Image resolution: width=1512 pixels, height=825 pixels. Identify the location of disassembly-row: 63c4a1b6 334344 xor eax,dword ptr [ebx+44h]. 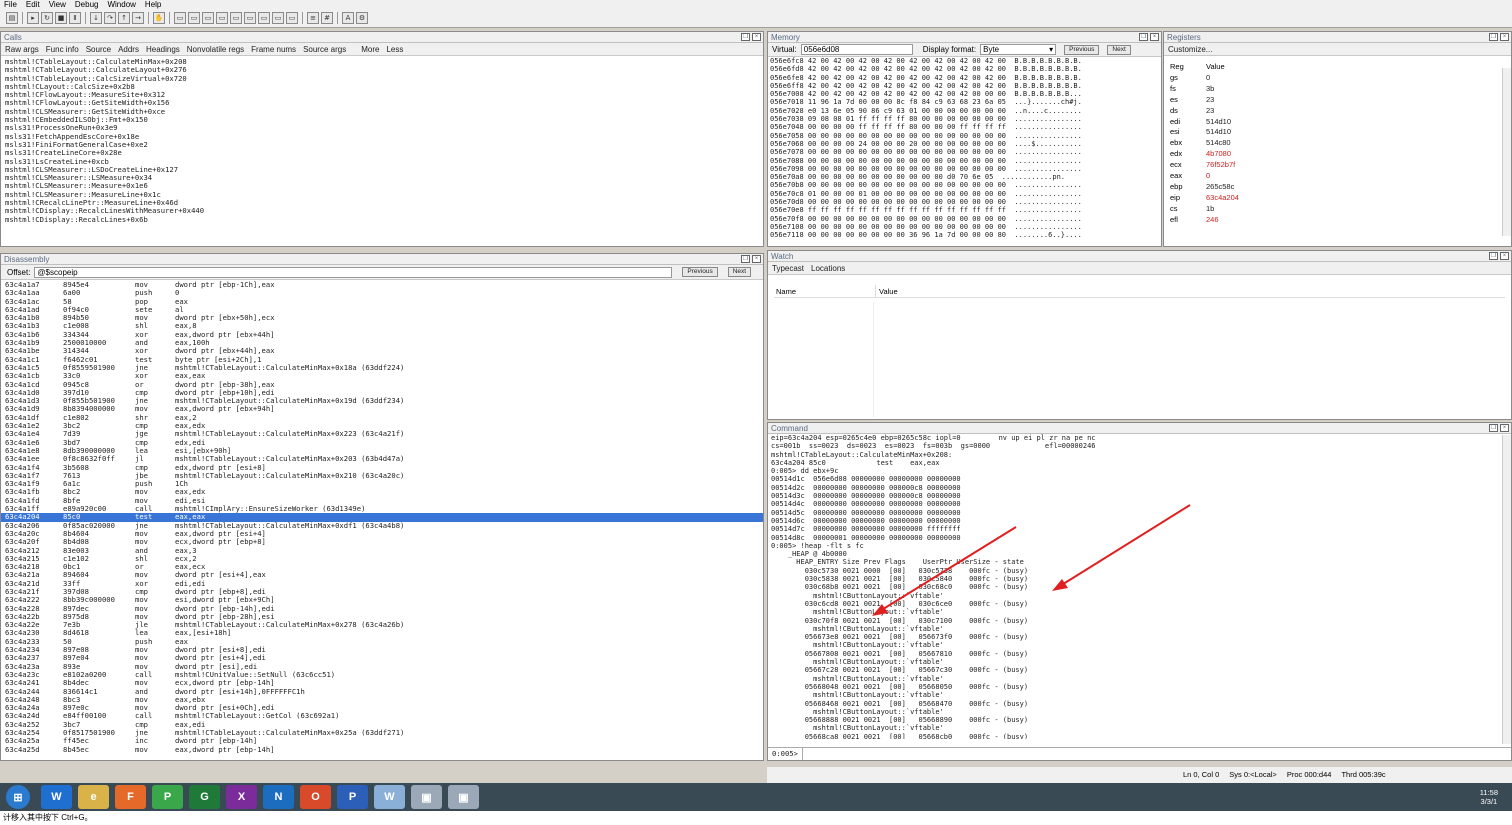
(382, 334).